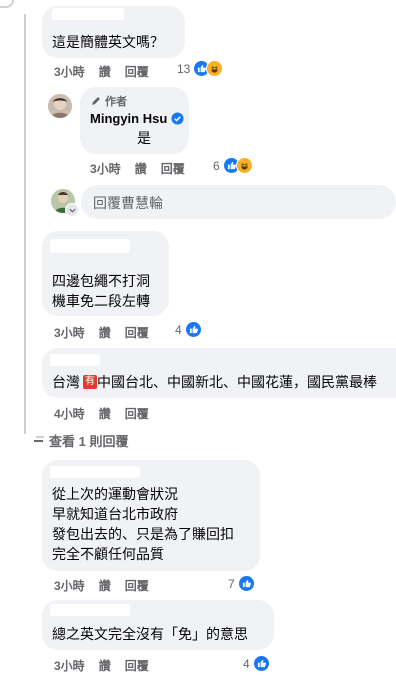 The image size is (396, 678). I want to click on comment-text: 四邊包繩不打洞 機車免二段左轉, so click(101, 291).